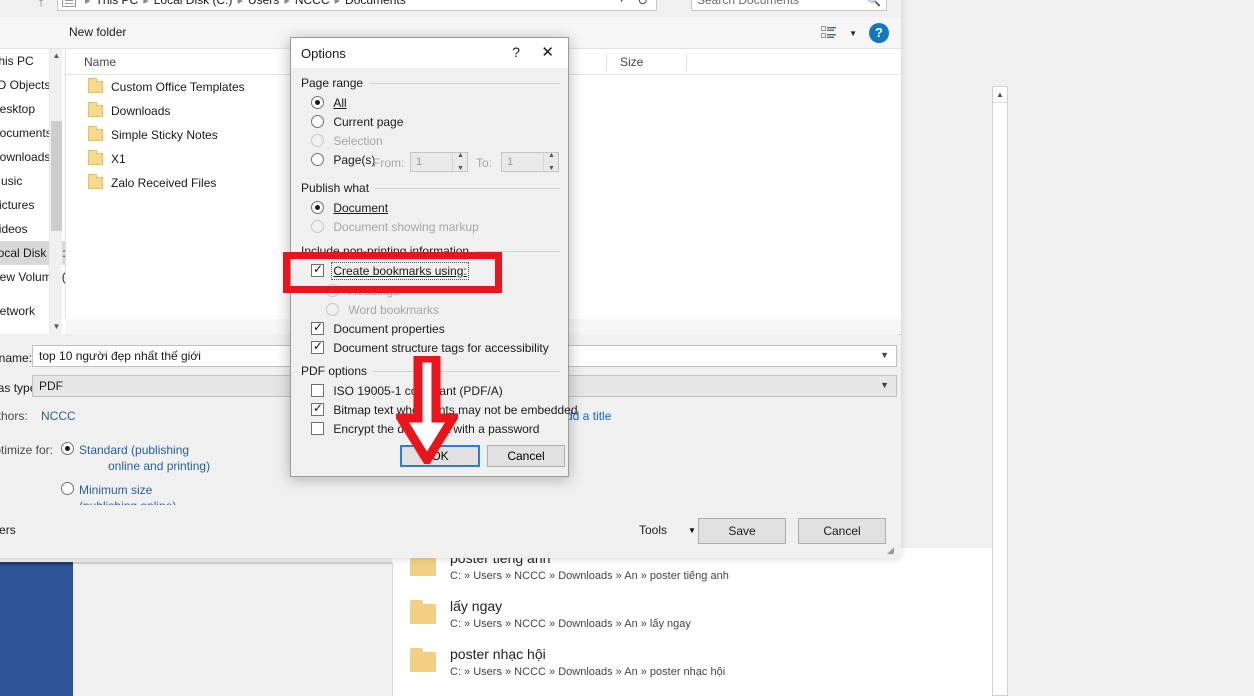  What do you see at coordinates (141, 111) in the screenshot?
I see `file-name: Downloads` at bounding box center [141, 111].